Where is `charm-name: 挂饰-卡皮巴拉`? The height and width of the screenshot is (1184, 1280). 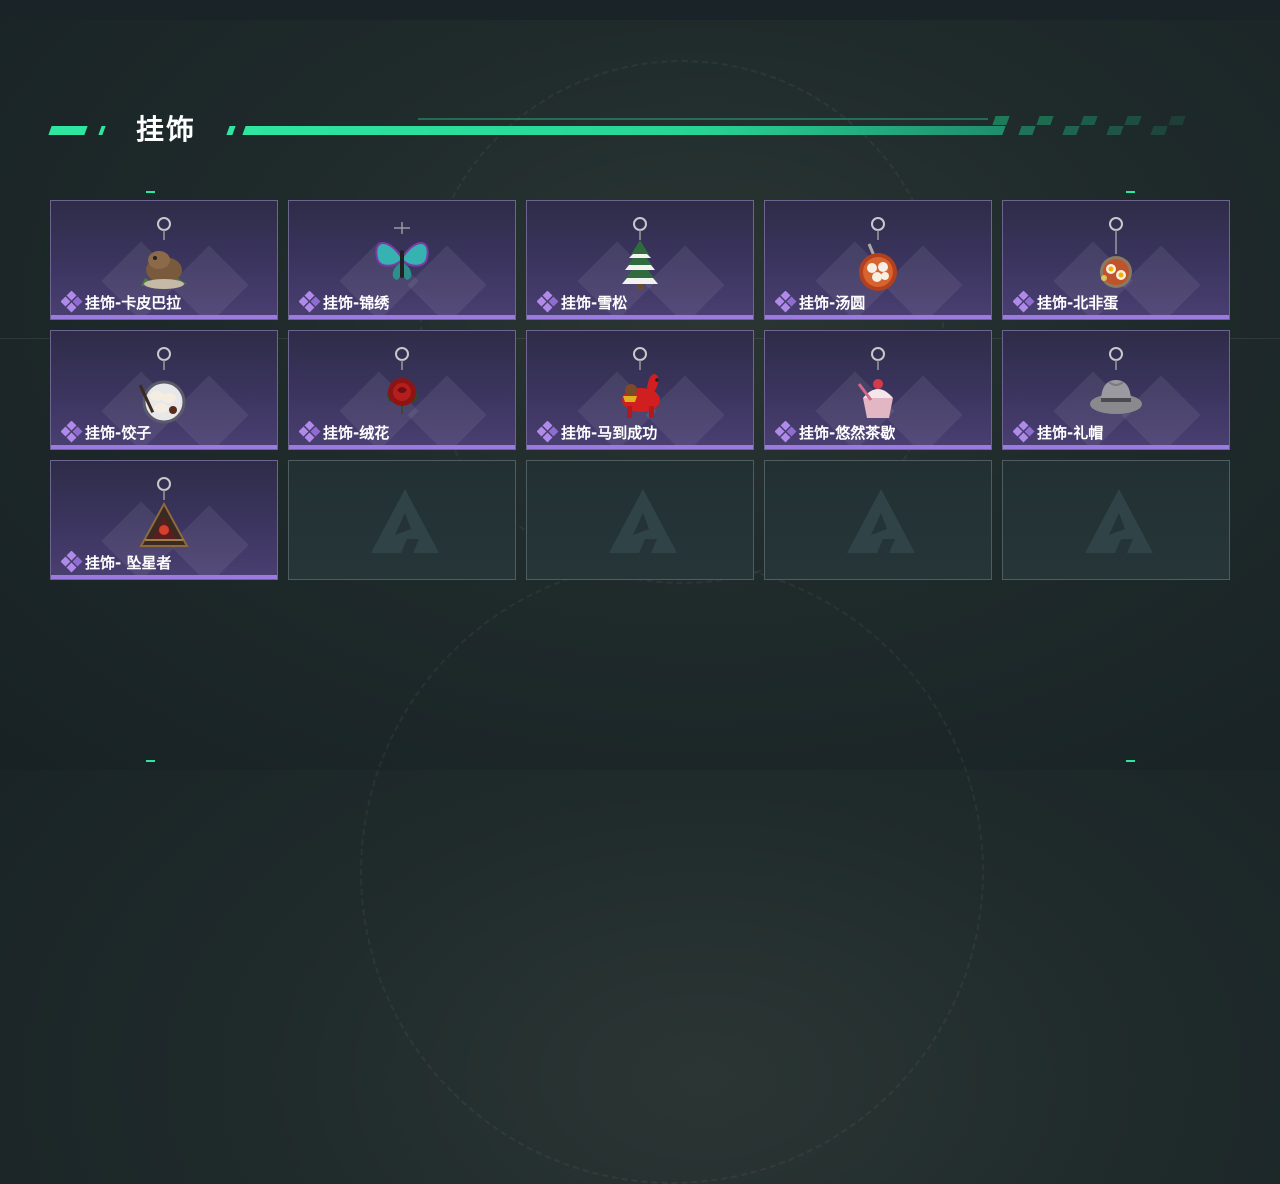 charm-name: 挂饰-卡皮巴拉 is located at coordinates (133, 302).